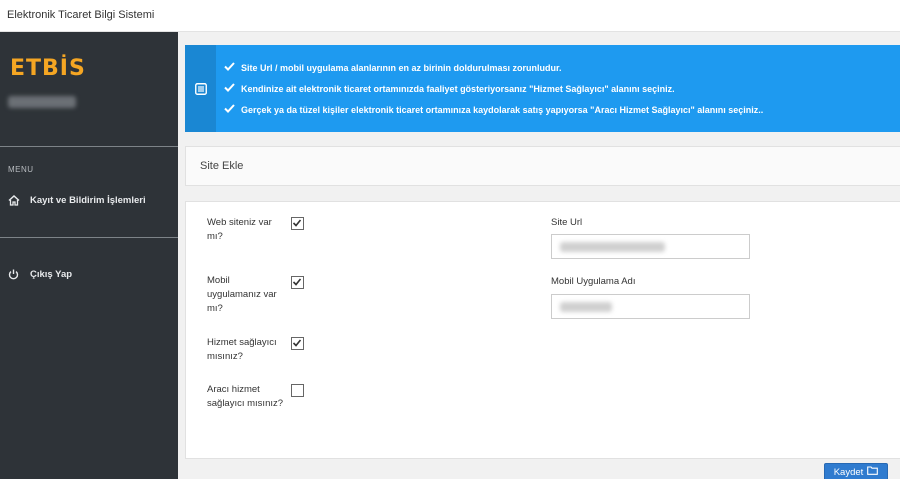 This screenshot has width=900, height=479. I want to click on web-site-checkbox, so click(297, 223).